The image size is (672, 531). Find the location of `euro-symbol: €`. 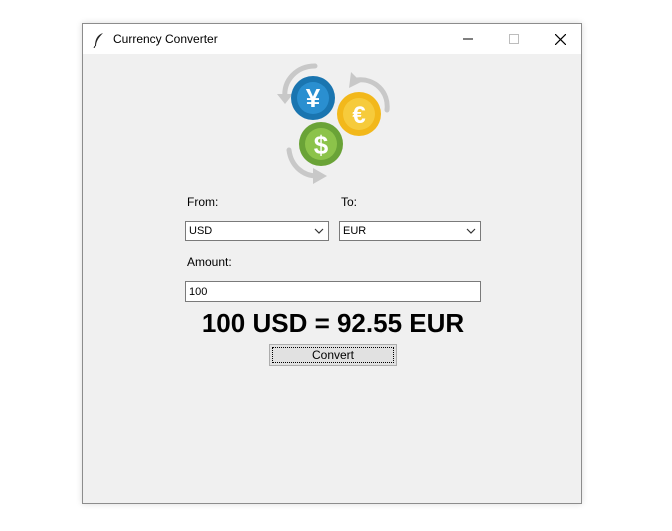

euro-symbol: € is located at coordinates (358, 115).